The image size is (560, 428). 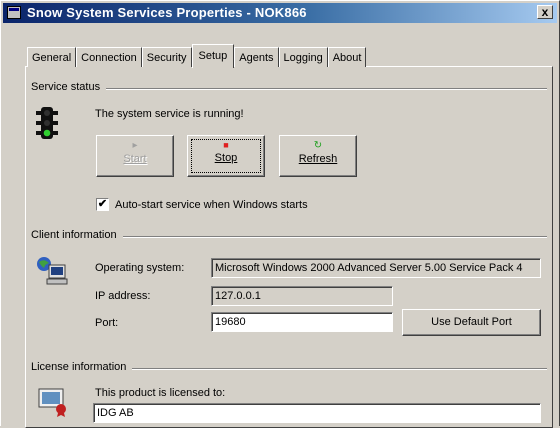 What do you see at coordinates (347, 57) in the screenshot?
I see `tab-about: About` at bounding box center [347, 57].